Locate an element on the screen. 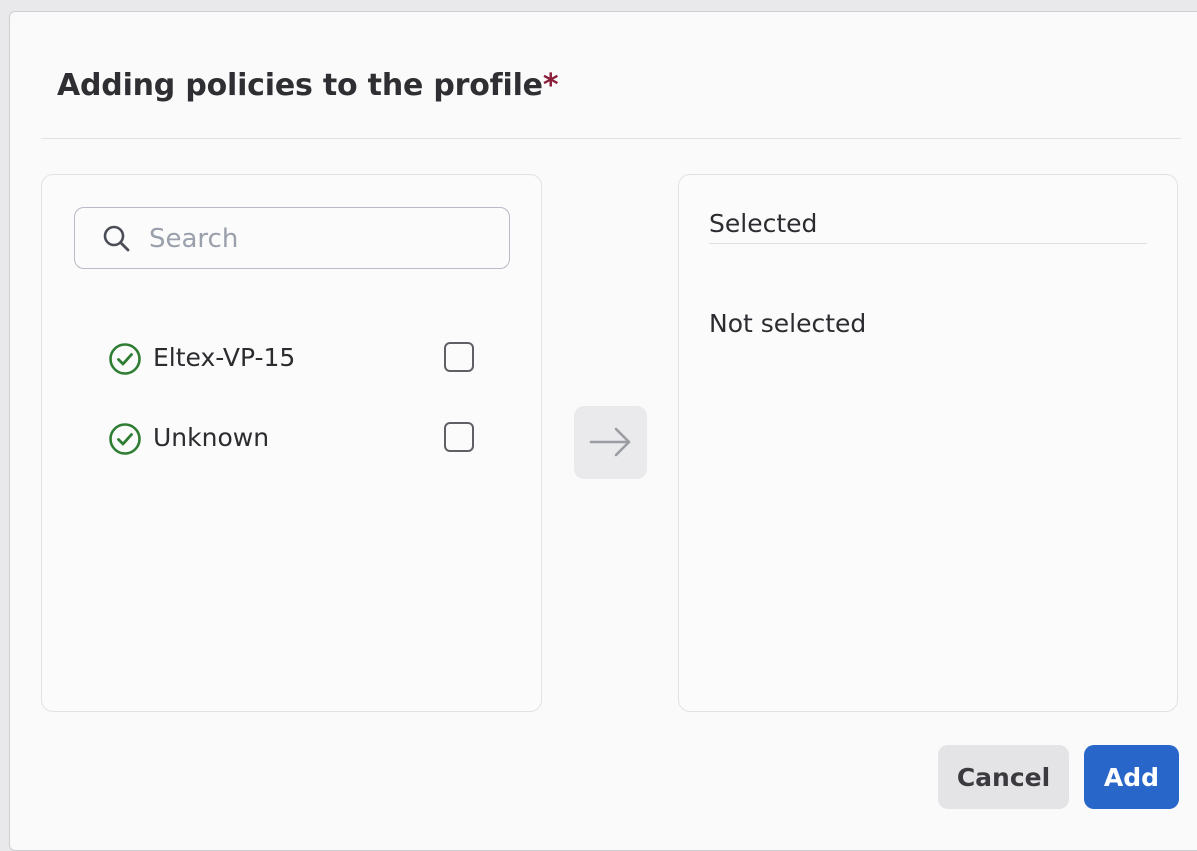  list-item-unknown: Unknown is located at coordinates (293, 439).